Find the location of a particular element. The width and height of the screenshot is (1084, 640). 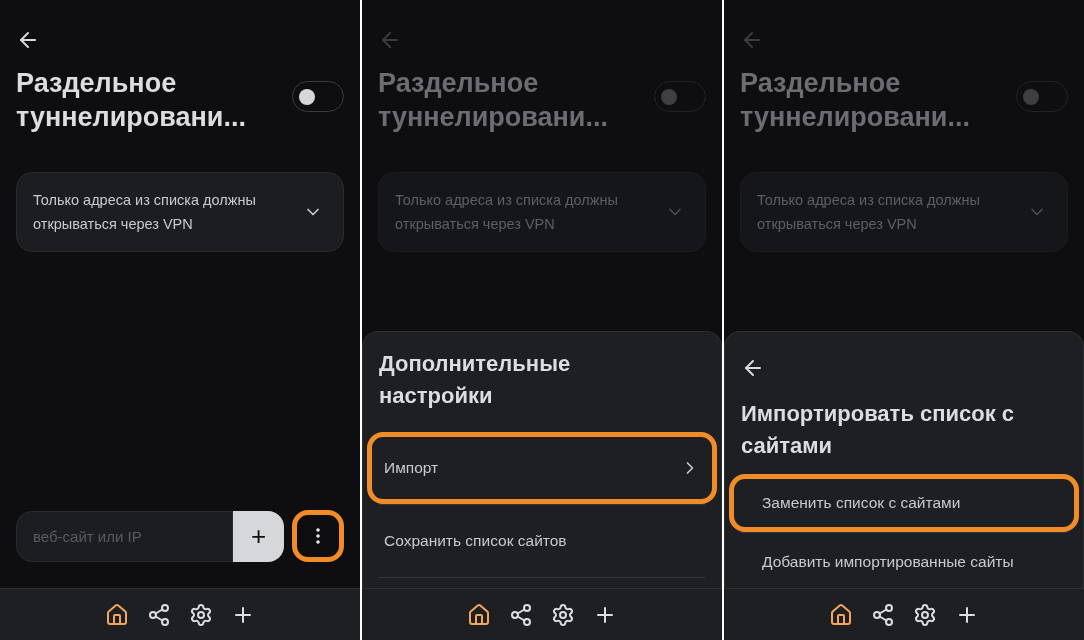

mode-dropdown: Только адреса из списка должны открываться через VPN is located at coordinates (180, 212).